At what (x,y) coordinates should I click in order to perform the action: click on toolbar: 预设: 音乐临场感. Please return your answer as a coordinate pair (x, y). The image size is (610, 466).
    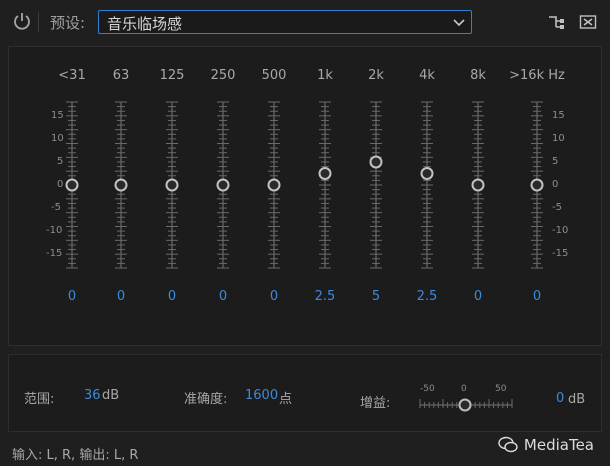
    Looking at the image, I should click on (305, 22).